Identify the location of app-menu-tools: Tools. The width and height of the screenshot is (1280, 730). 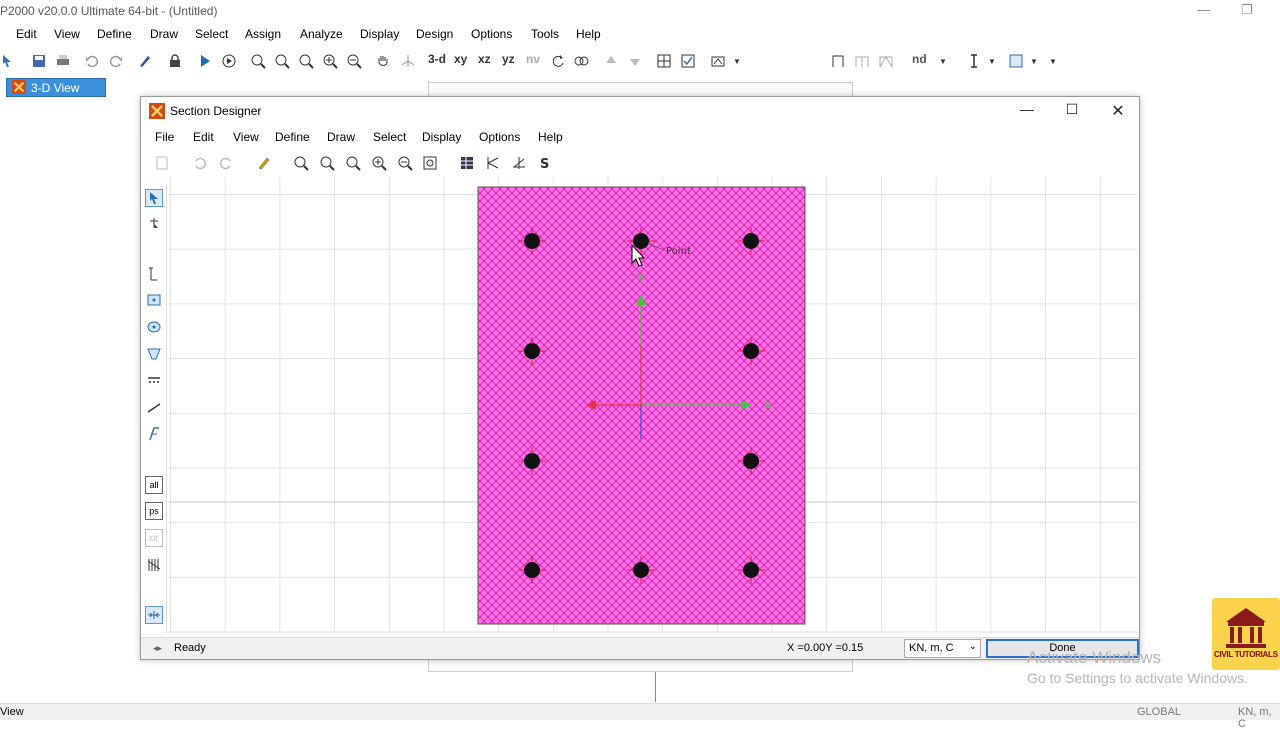
(545, 34).